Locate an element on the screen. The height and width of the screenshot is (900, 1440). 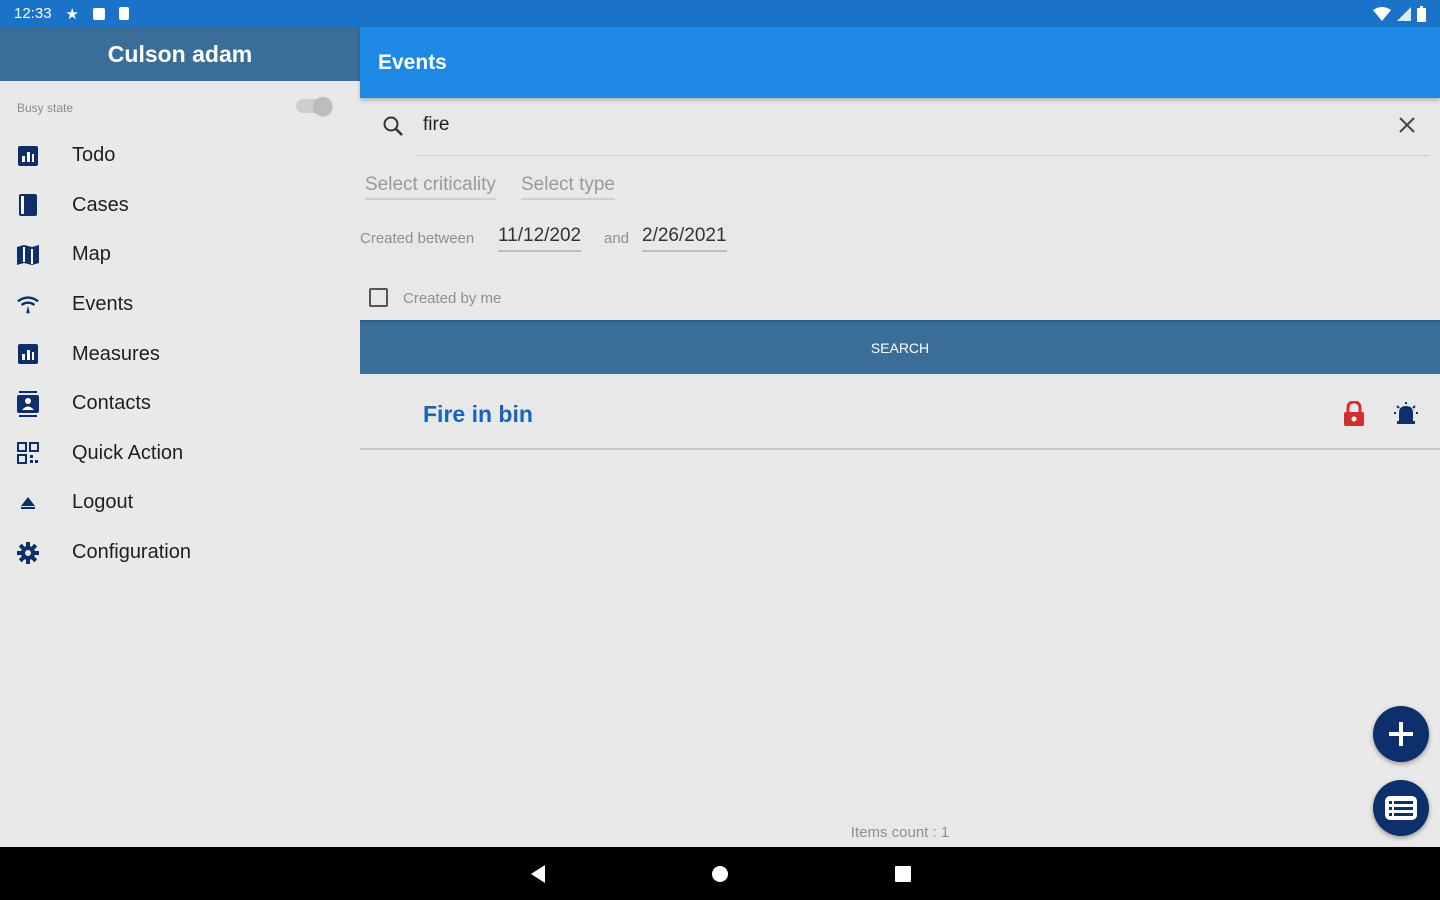
busy-state-toggle is located at coordinates (314, 106).